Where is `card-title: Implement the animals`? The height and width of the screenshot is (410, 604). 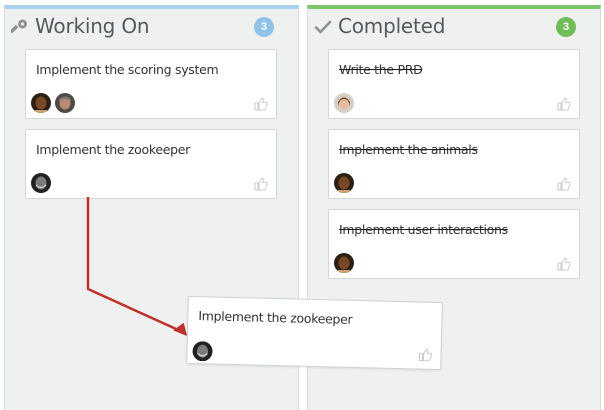 card-title: Implement the animals is located at coordinates (408, 149).